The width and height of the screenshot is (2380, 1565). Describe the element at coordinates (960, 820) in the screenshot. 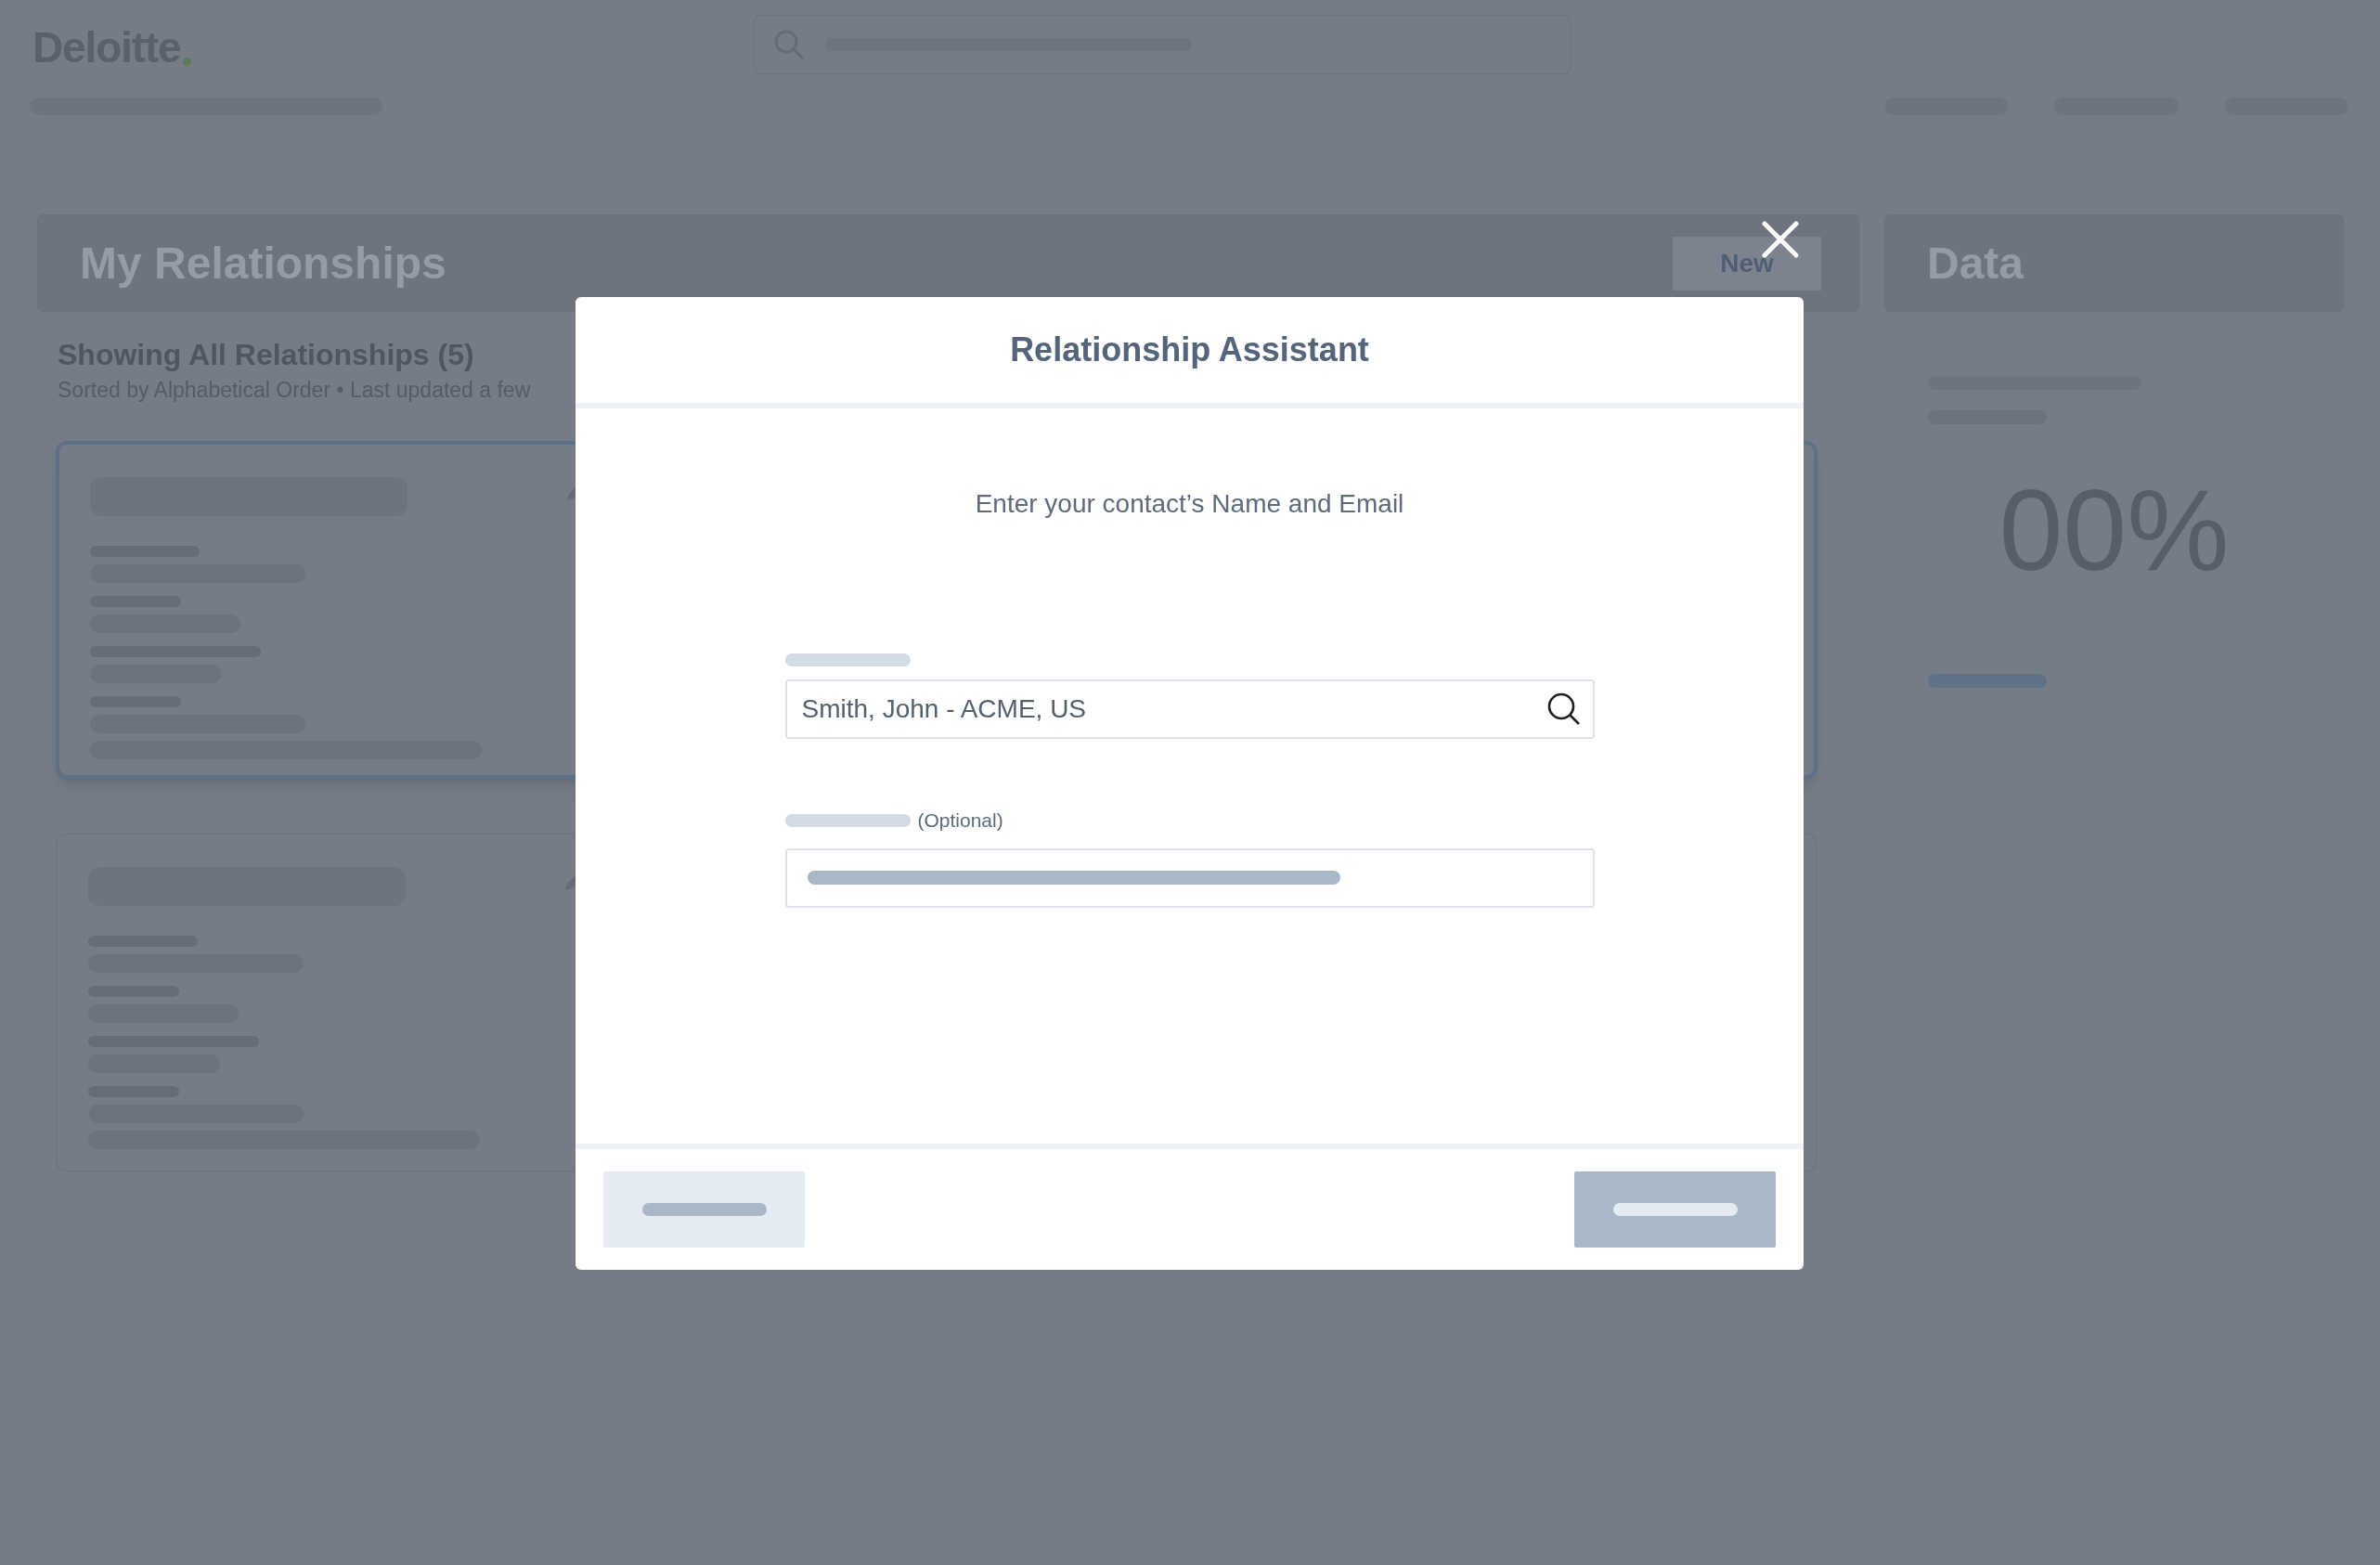

I see `optional-label: (Optional)` at that location.